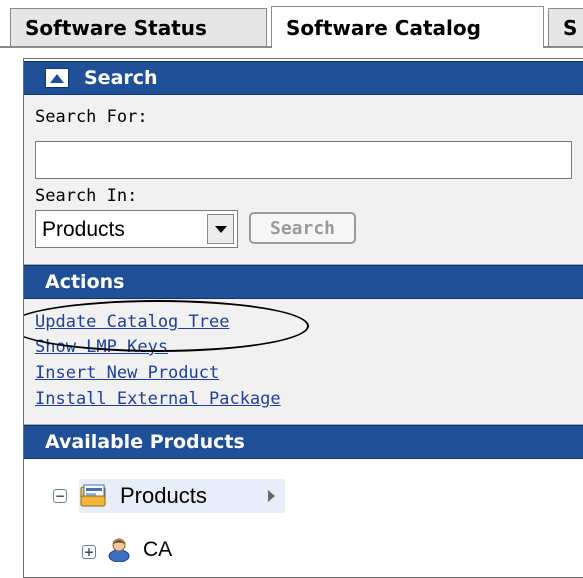 Image resolution: width=583 pixels, height=578 pixels. What do you see at coordinates (60, 496) in the screenshot?
I see `tree-collapse-icon: −` at bounding box center [60, 496].